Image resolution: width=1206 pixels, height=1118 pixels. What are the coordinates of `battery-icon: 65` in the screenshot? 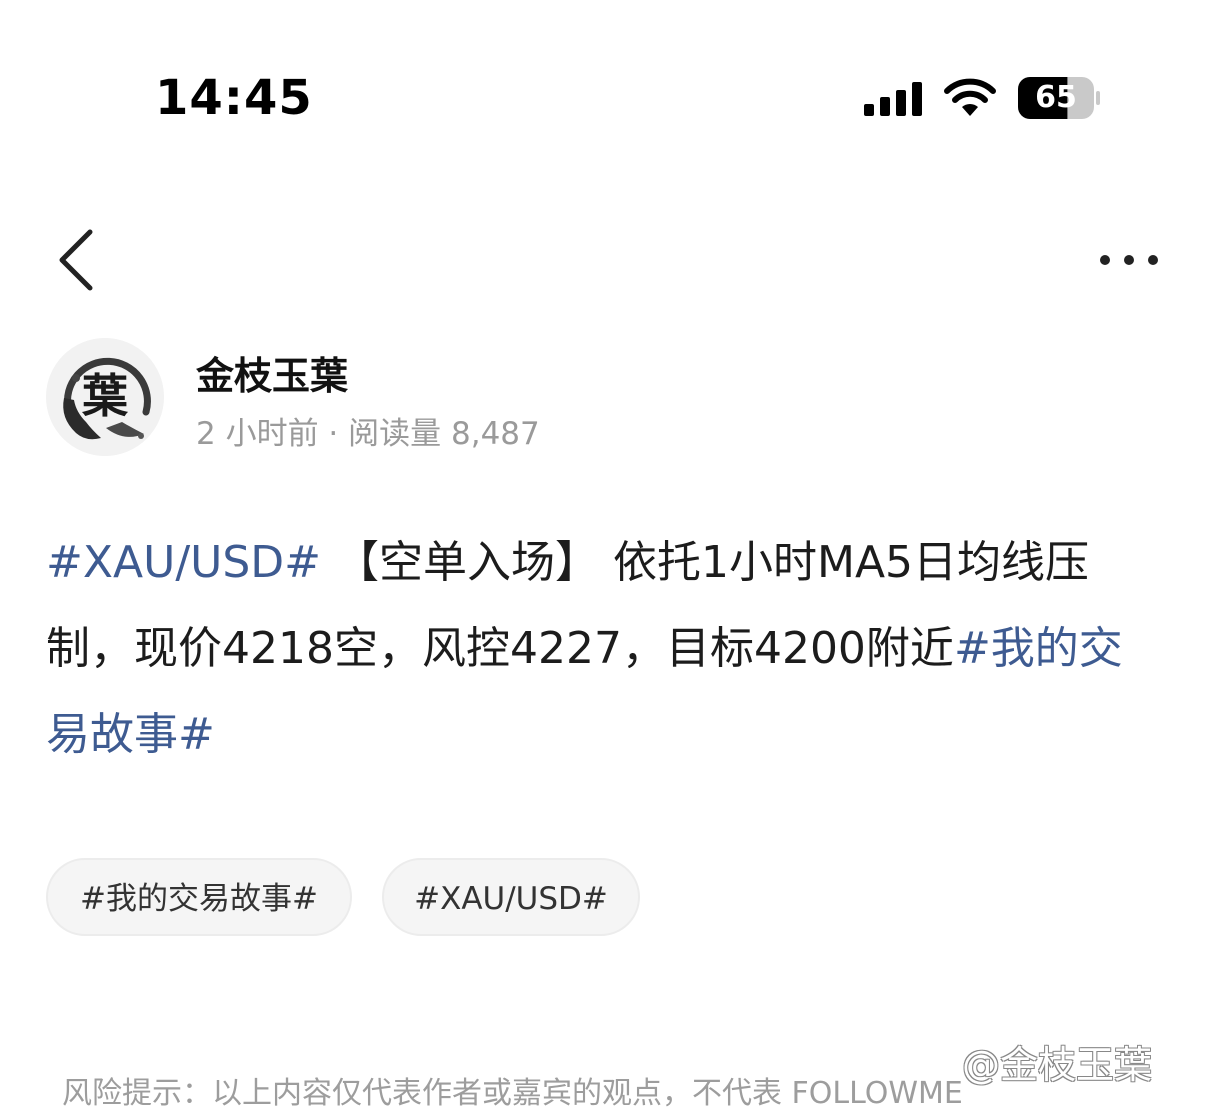 It's located at (1059, 98).